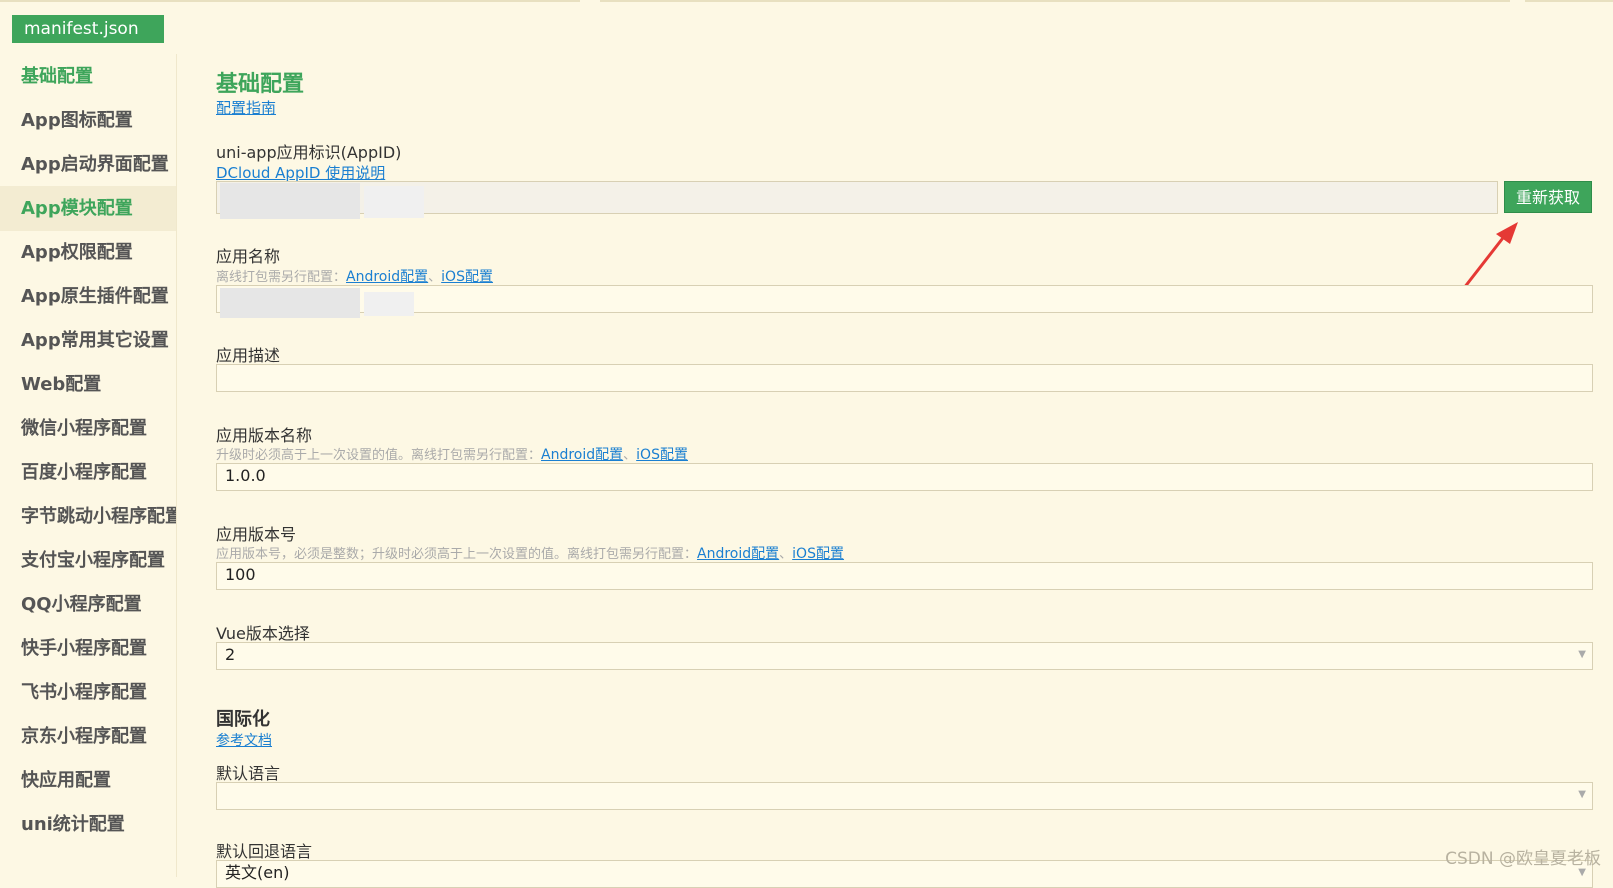  What do you see at coordinates (88, 428) in the screenshot?
I see `sidebar-item-weixin: 微信小程序配置` at bounding box center [88, 428].